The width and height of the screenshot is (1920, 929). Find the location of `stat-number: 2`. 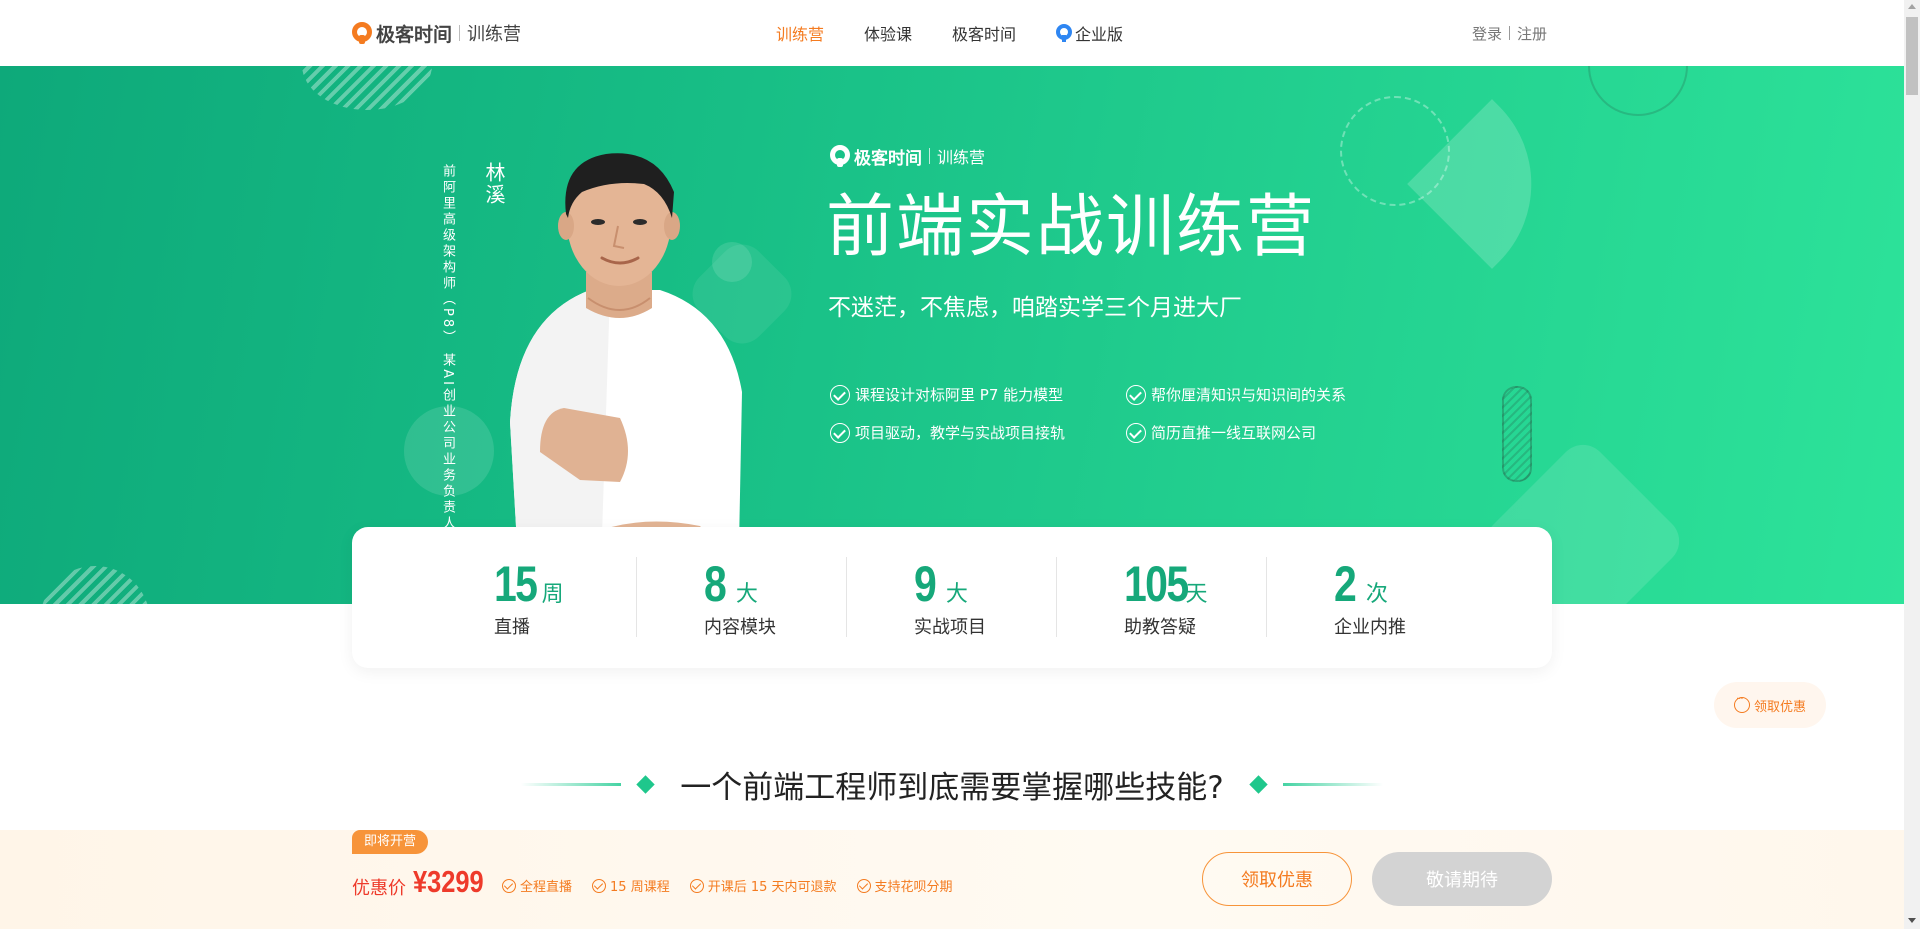

stat-number: 2 is located at coordinates (1345, 584).